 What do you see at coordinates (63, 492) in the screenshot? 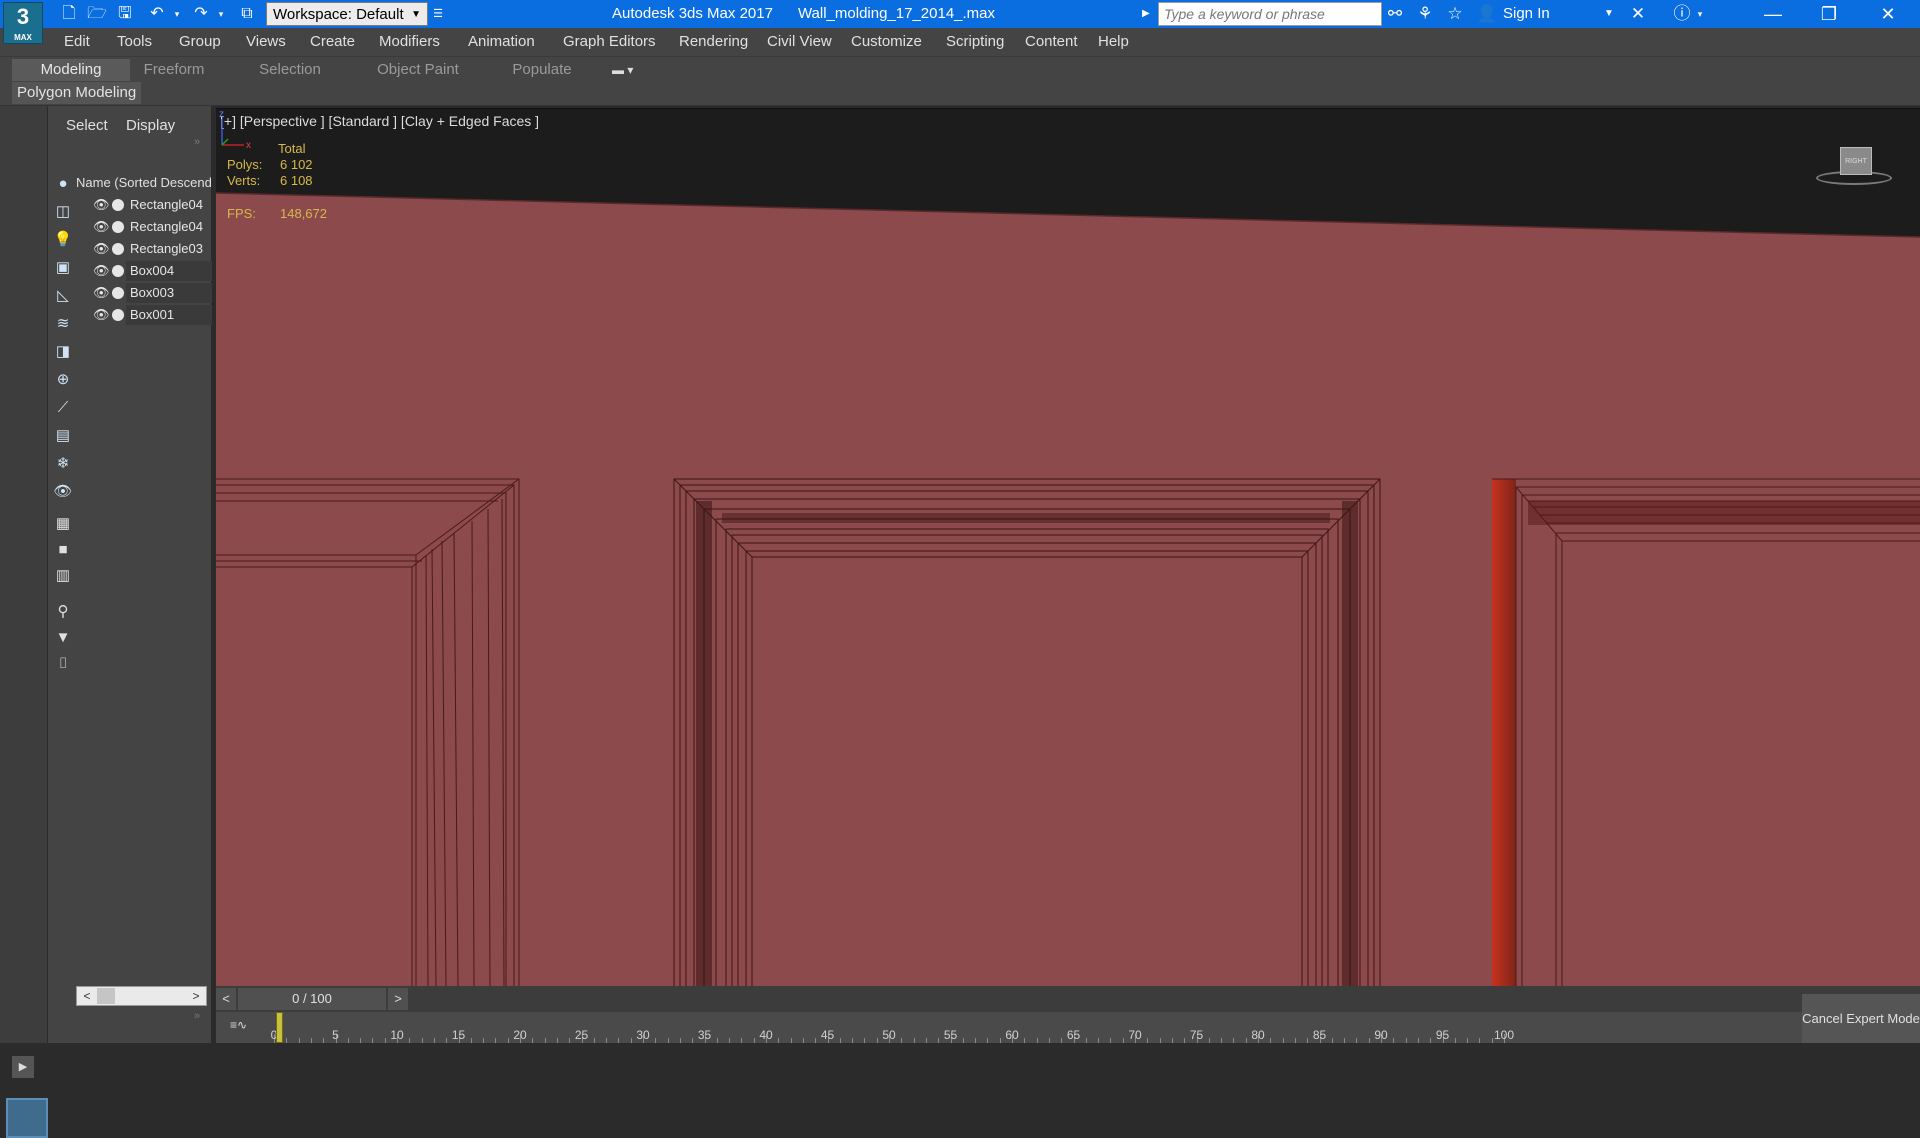
I see `hidden-filter-icon: 👁` at bounding box center [63, 492].